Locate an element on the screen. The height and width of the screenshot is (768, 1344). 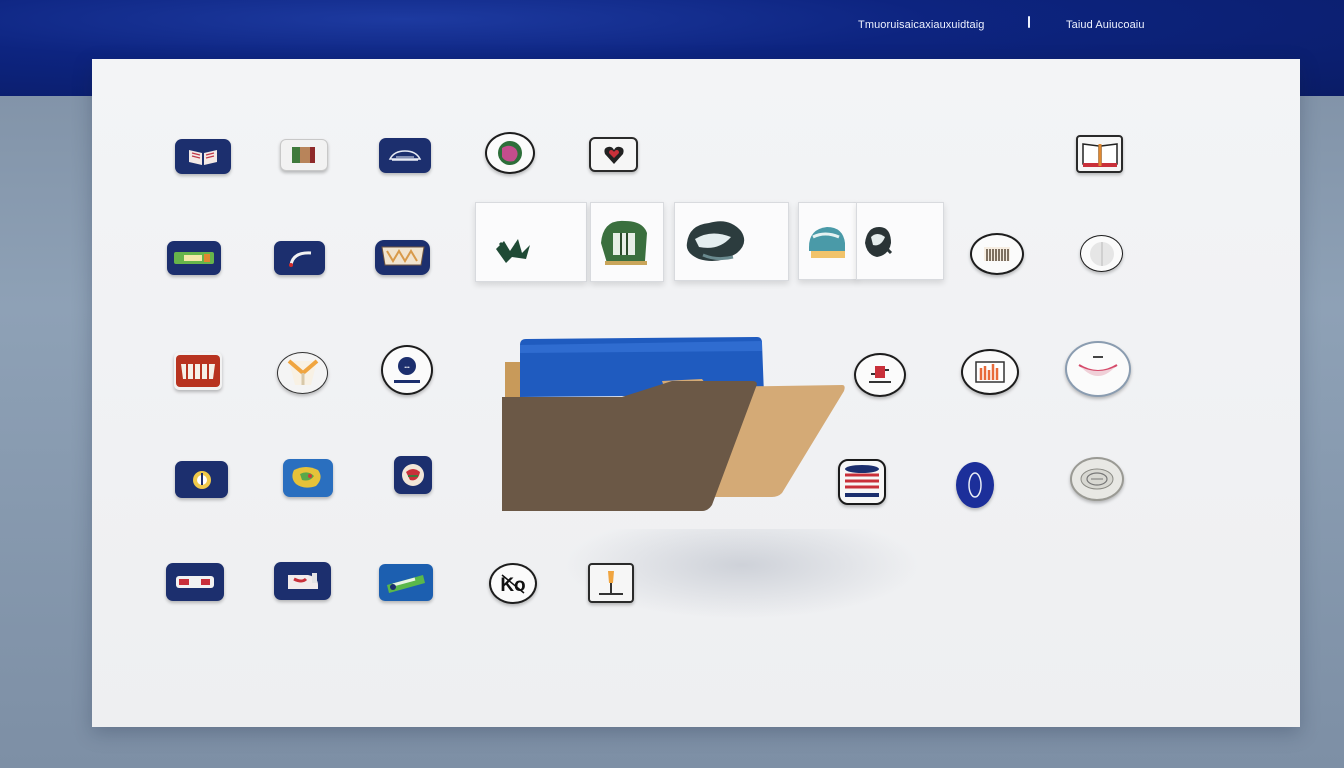
cloud-art-icon is located at coordinates (715, 241).